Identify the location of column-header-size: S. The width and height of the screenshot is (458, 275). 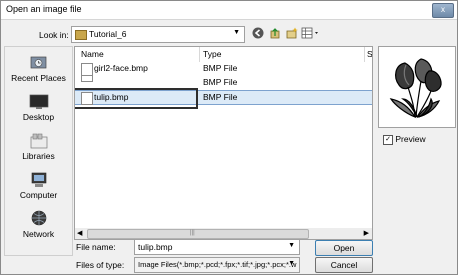
(369, 54).